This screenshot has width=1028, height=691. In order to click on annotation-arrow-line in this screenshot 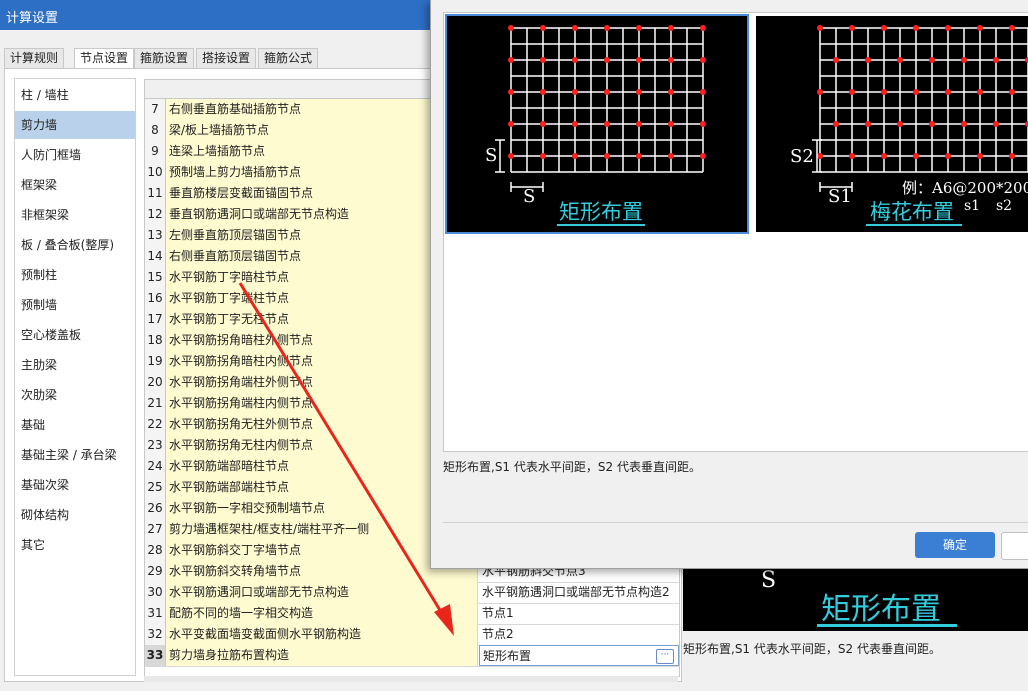, I will do `click(343, 451)`.